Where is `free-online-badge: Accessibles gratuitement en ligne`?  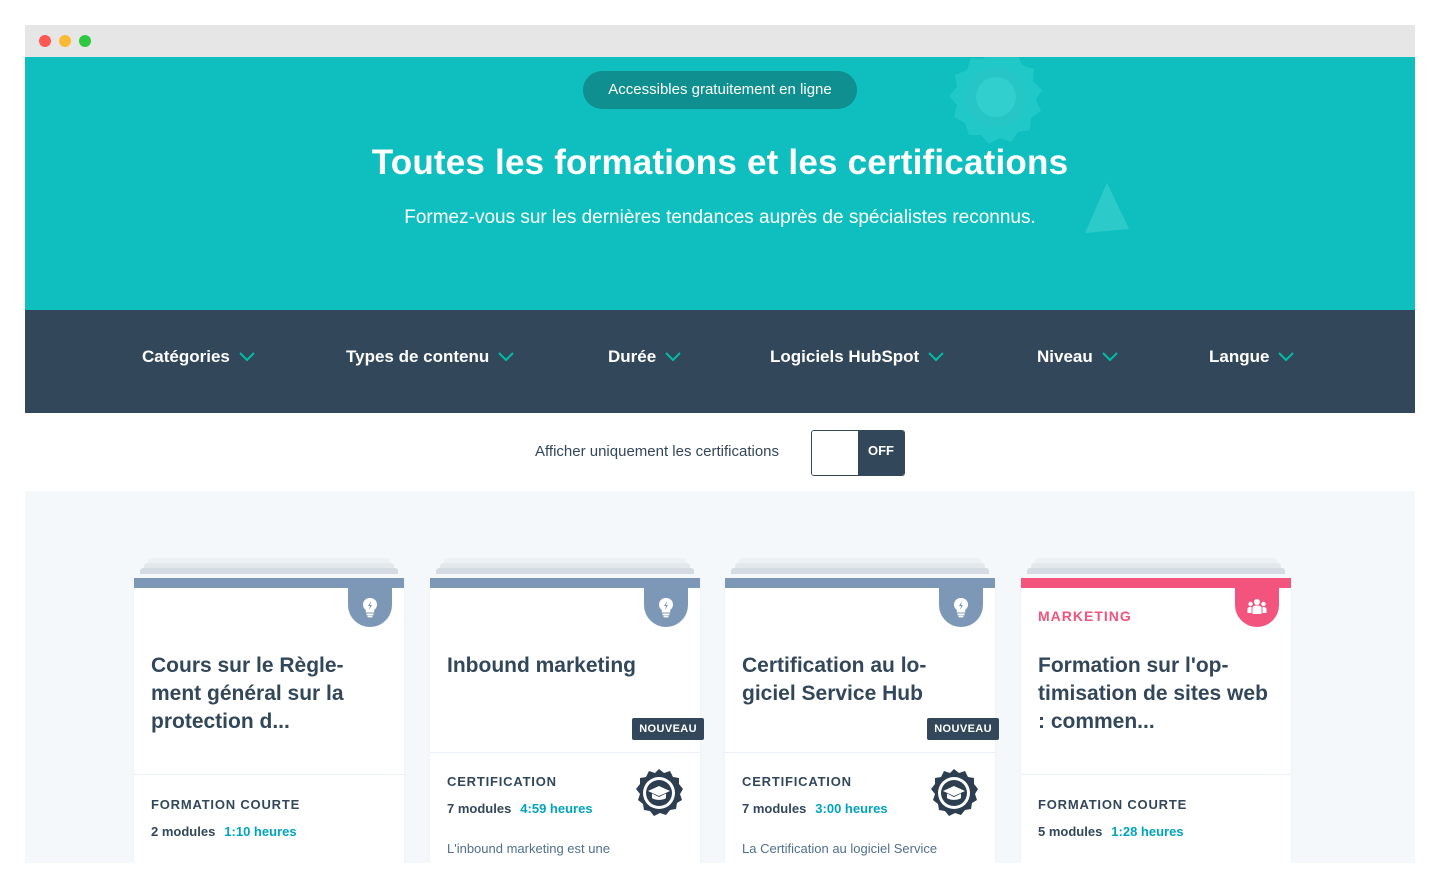
free-online-badge: Accessibles gratuitement en ligne is located at coordinates (720, 90).